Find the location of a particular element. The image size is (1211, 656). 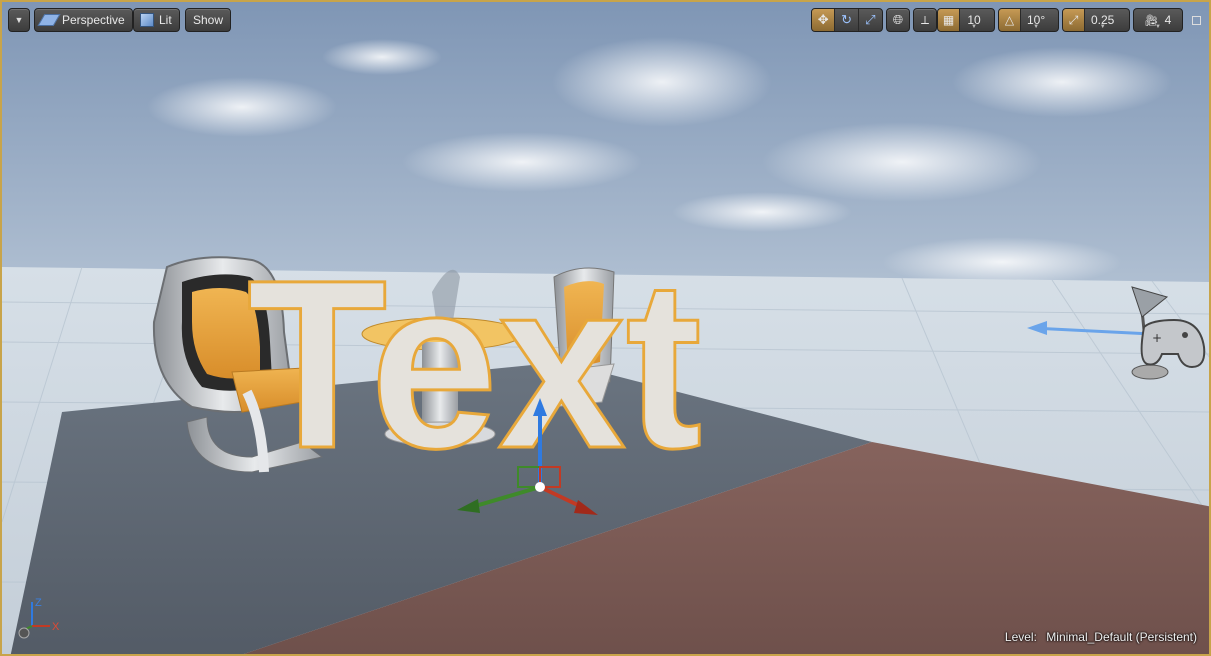

scale-snap-icon: ⤢ is located at coordinates (1073, 19).